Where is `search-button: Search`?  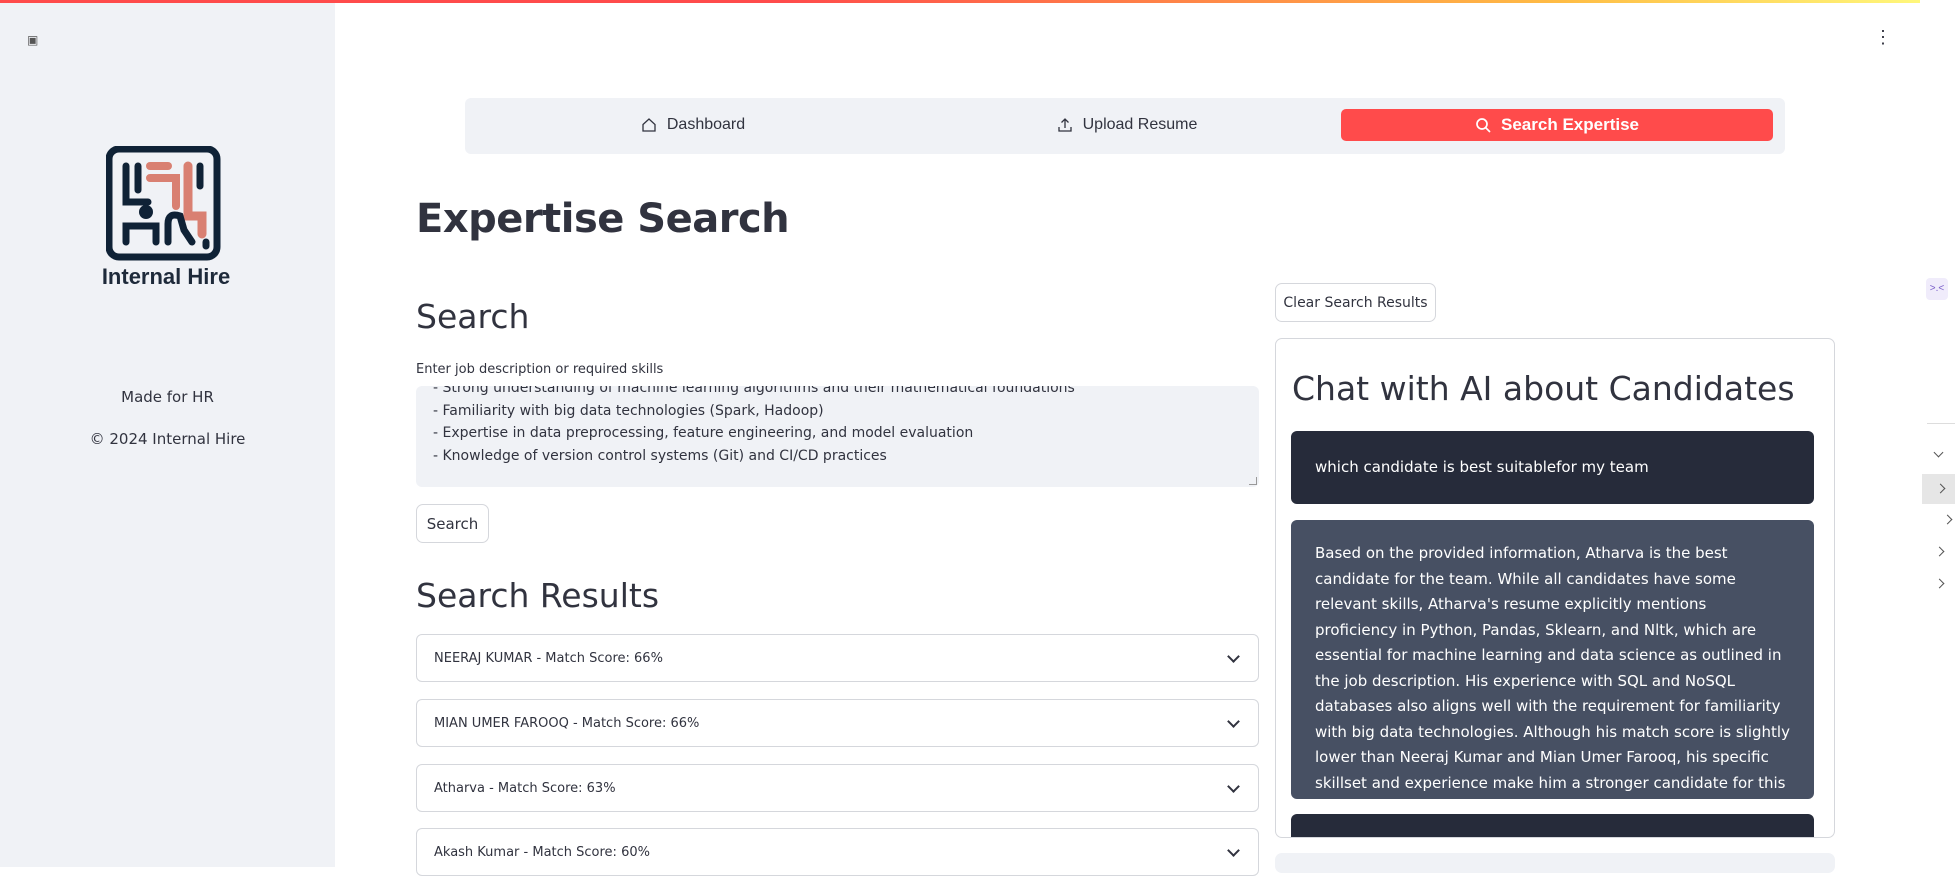
search-button: Search is located at coordinates (452, 523).